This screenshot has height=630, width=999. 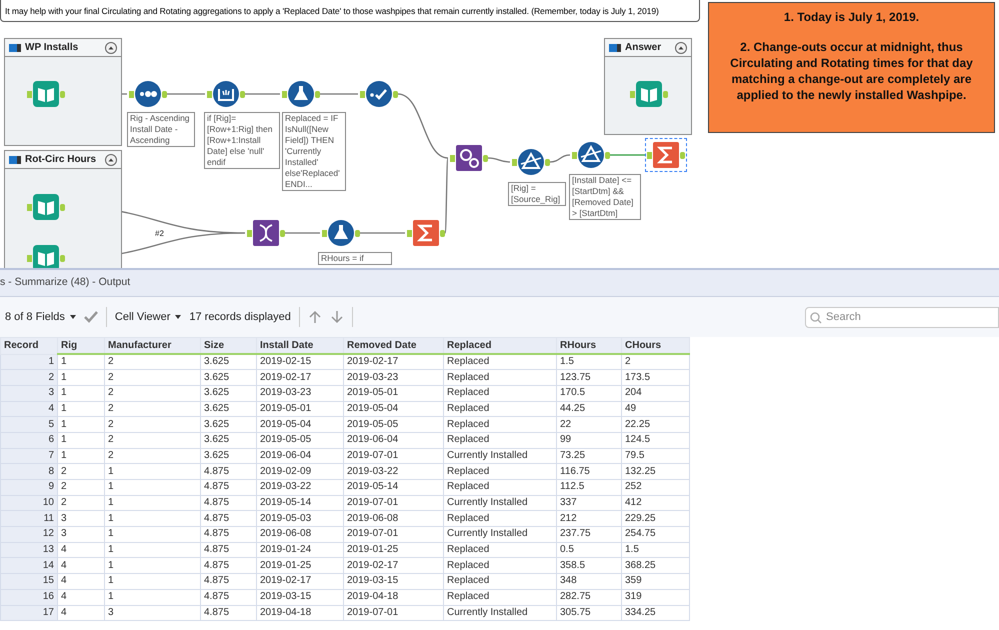 What do you see at coordinates (29, 362) in the screenshot?
I see `record-number: 1` at bounding box center [29, 362].